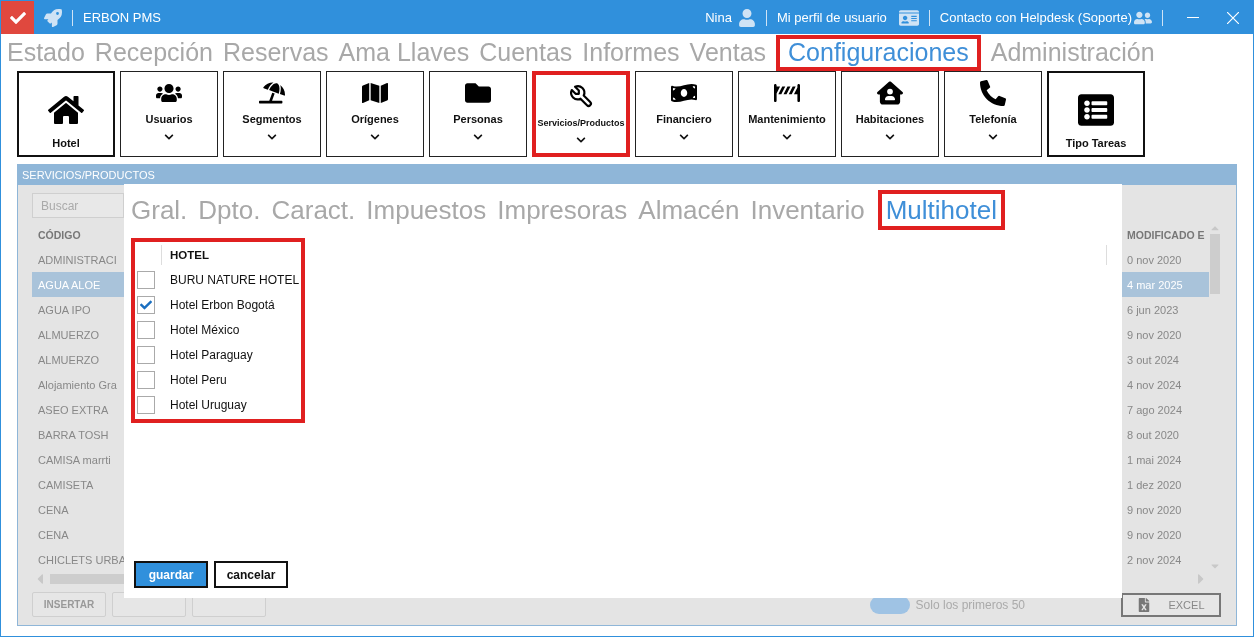 The image size is (1254, 637). I want to click on tab: Dpto., so click(229, 210).